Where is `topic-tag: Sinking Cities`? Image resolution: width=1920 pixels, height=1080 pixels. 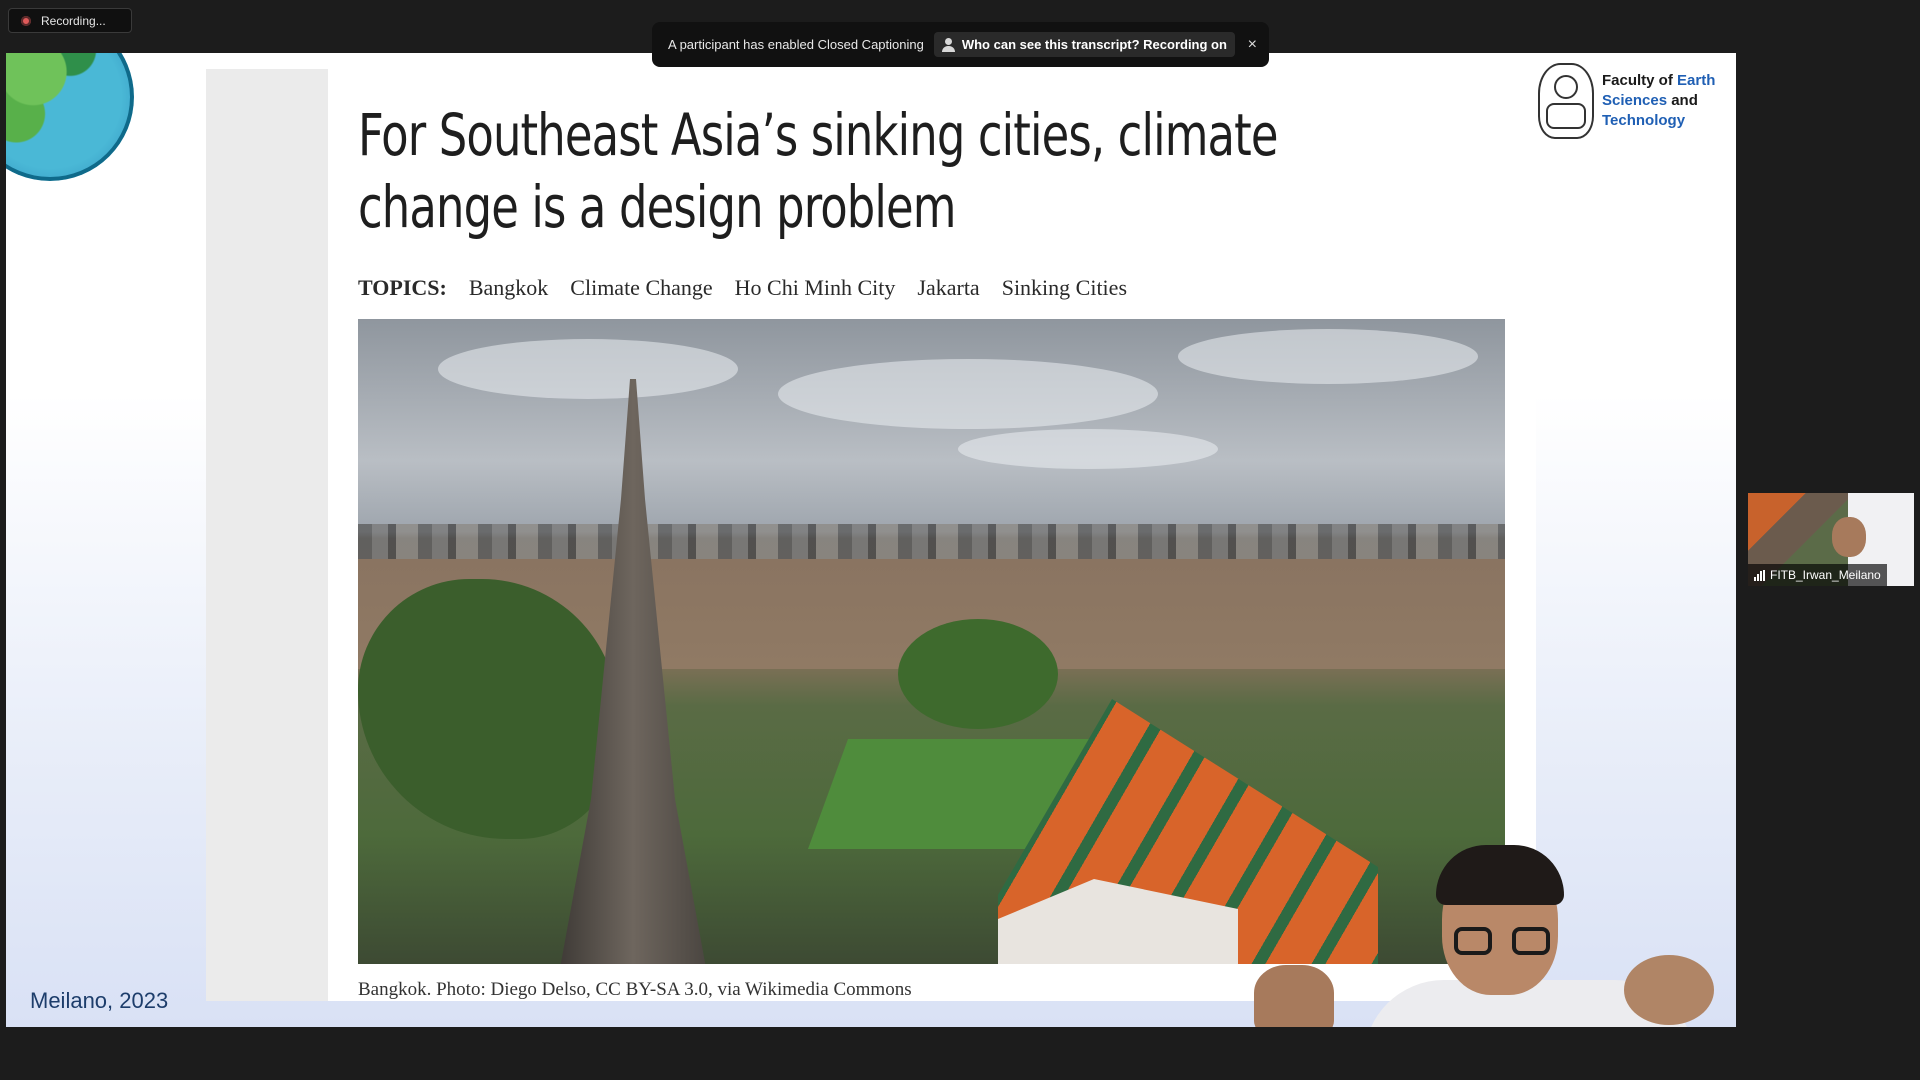 topic-tag: Sinking Cities is located at coordinates (1064, 287).